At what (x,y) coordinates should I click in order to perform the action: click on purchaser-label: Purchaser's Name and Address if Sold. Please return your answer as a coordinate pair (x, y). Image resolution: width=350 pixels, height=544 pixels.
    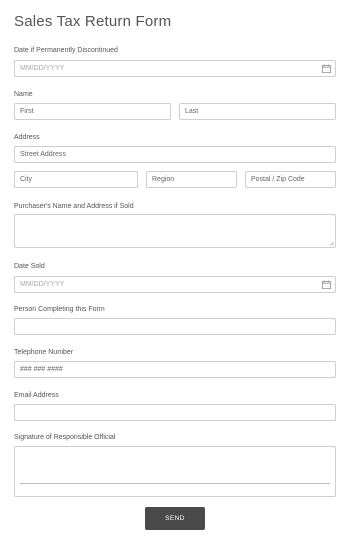
    Looking at the image, I should click on (74, 206).